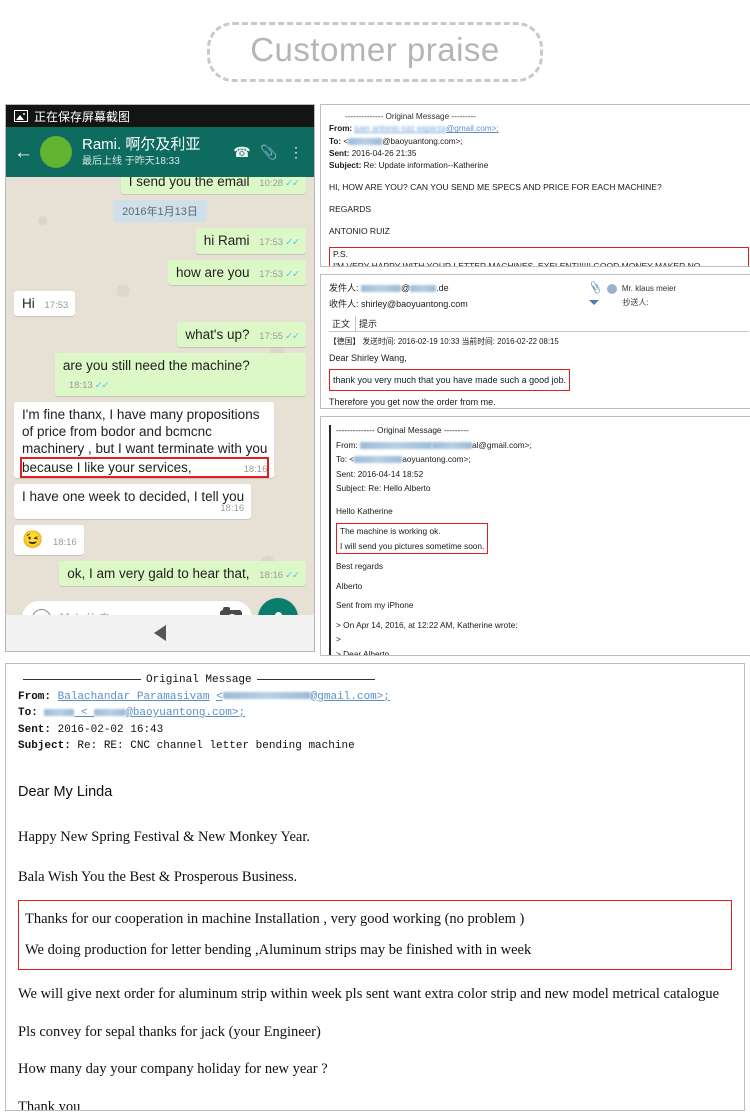 This screenshot has width=750, height=1117. Describe the element at coordinates (380, 473) in the screenshot. I see `email3-sent-row: Sent: 2016-04-14 18:52` at that location.